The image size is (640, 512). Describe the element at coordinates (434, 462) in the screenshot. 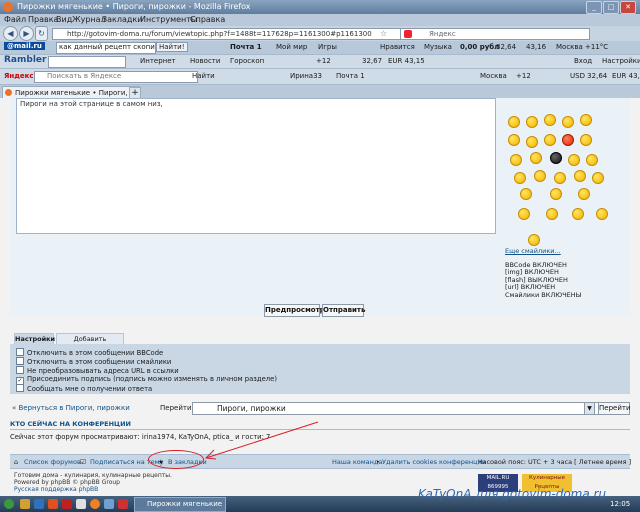

I see `delete-cookies-link: Удалить cookies конференции` at that location.